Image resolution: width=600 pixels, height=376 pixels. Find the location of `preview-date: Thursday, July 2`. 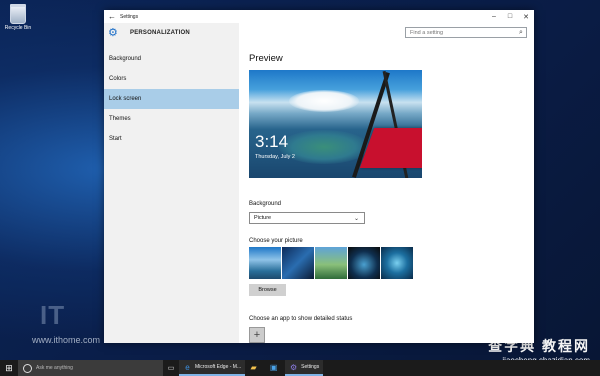

preview-date: Thursday, July 2 is located at coordinates (275, 157).